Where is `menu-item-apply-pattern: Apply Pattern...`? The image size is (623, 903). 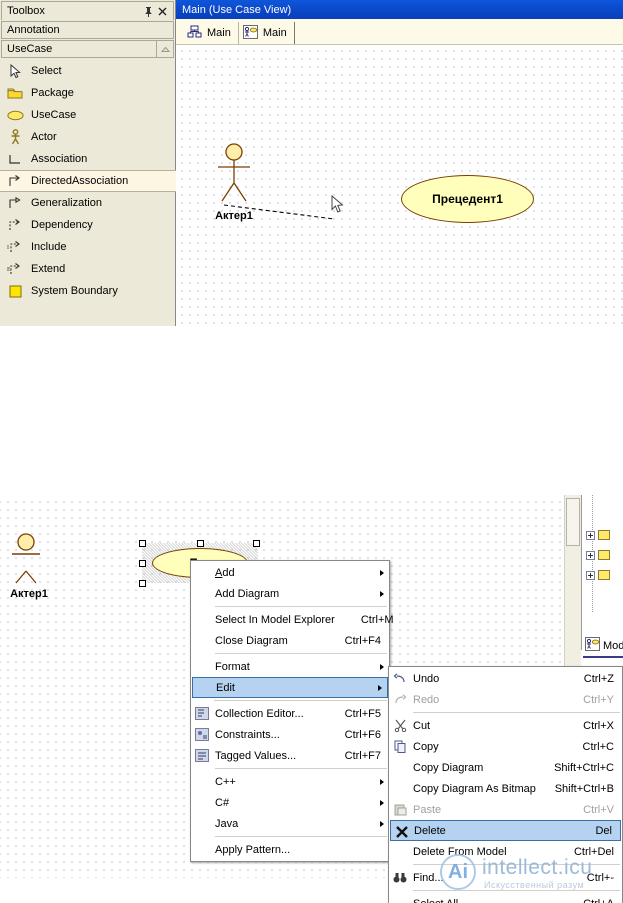
menu-item-apply-pattern: Apply Pattern... is located at coordinates (290, 849).